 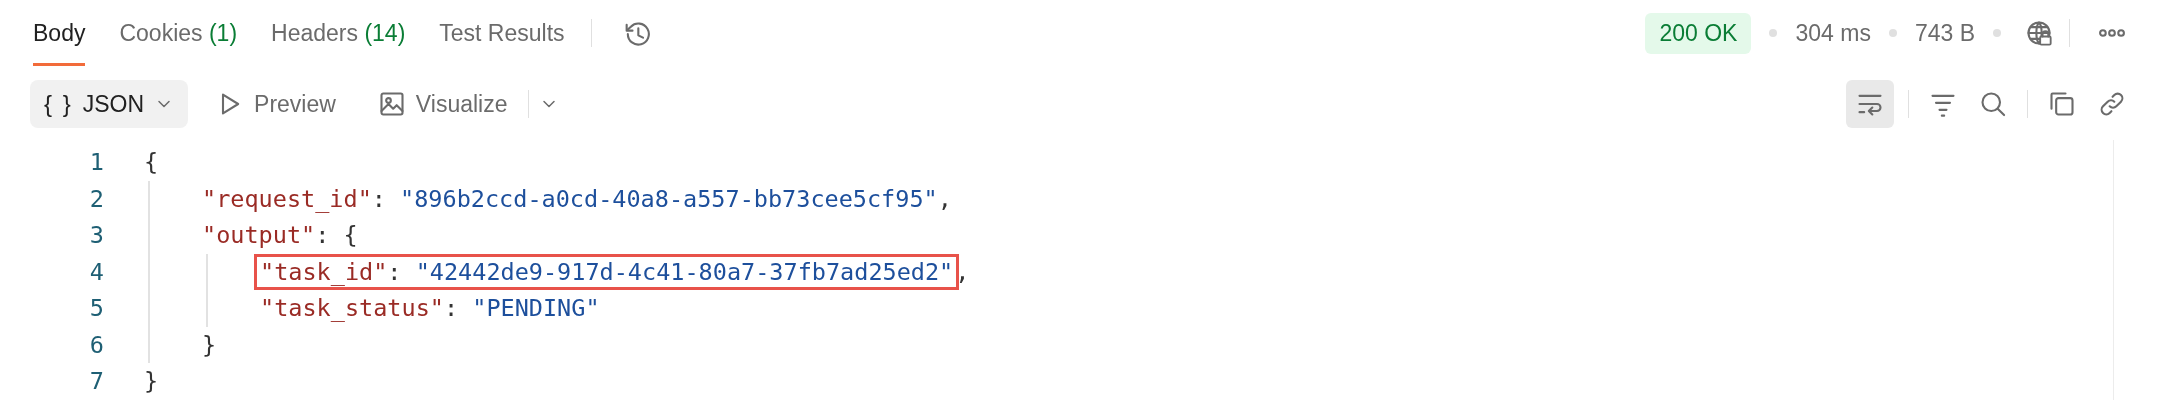 I want to click on view-mode-button: Visualize, so click(x=442, y=104).